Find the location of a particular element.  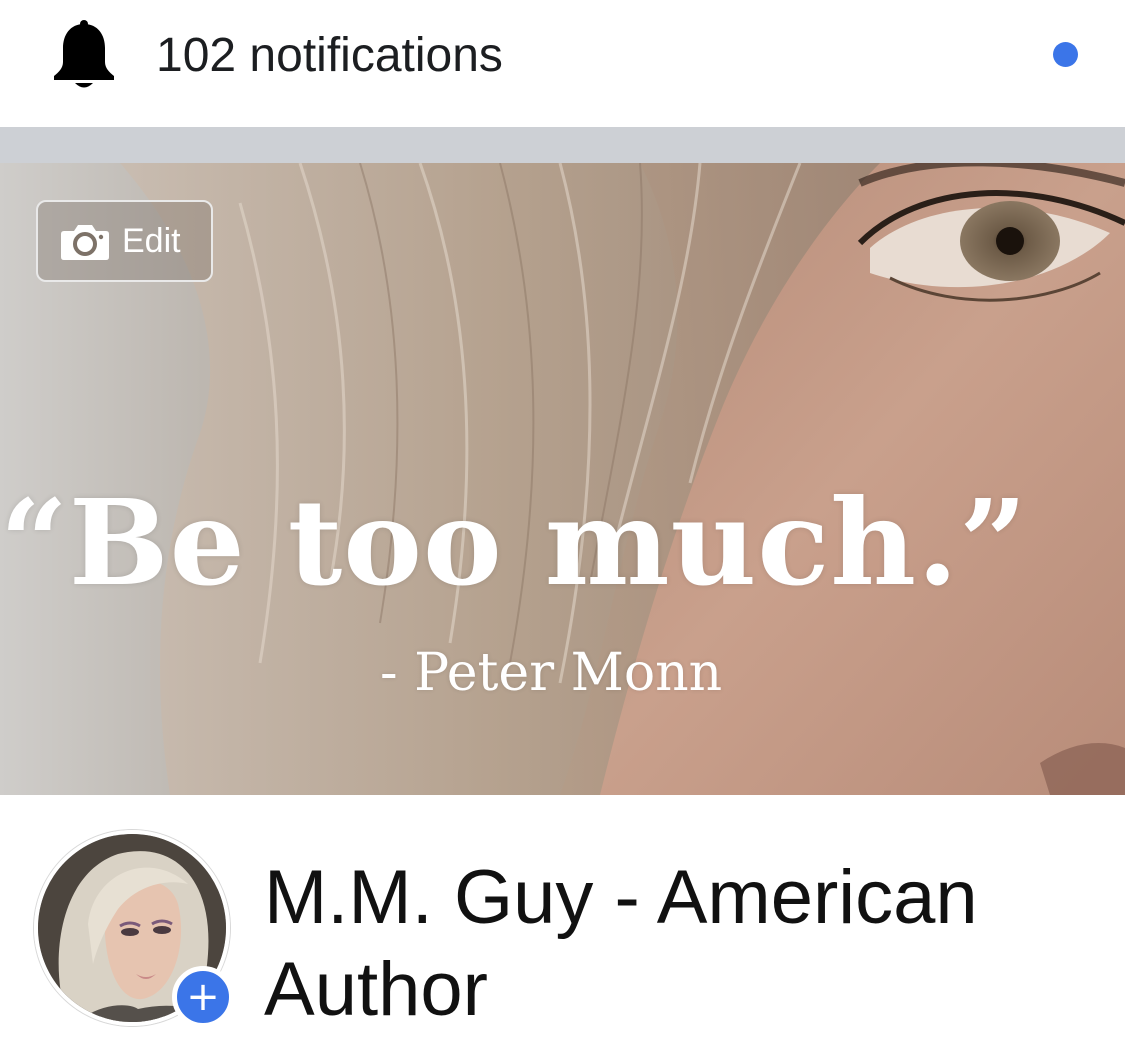

cover-quote-author: - Peter Monn is located at coordinates (551, 673).